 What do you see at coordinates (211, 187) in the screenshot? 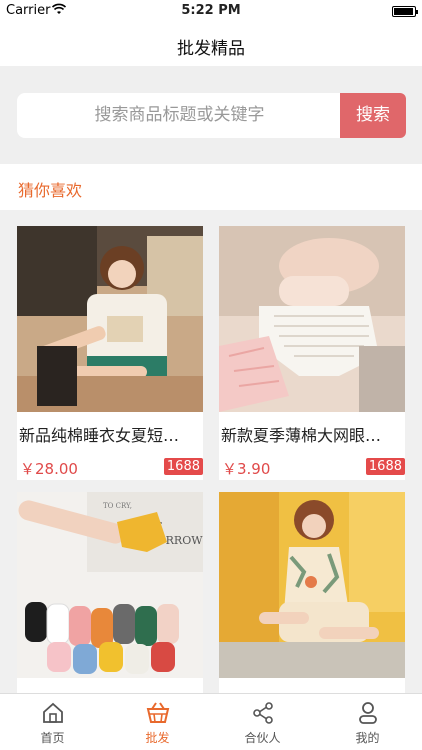
I see `section-header: 猜你喜欢` at bounding box center [211, 187].